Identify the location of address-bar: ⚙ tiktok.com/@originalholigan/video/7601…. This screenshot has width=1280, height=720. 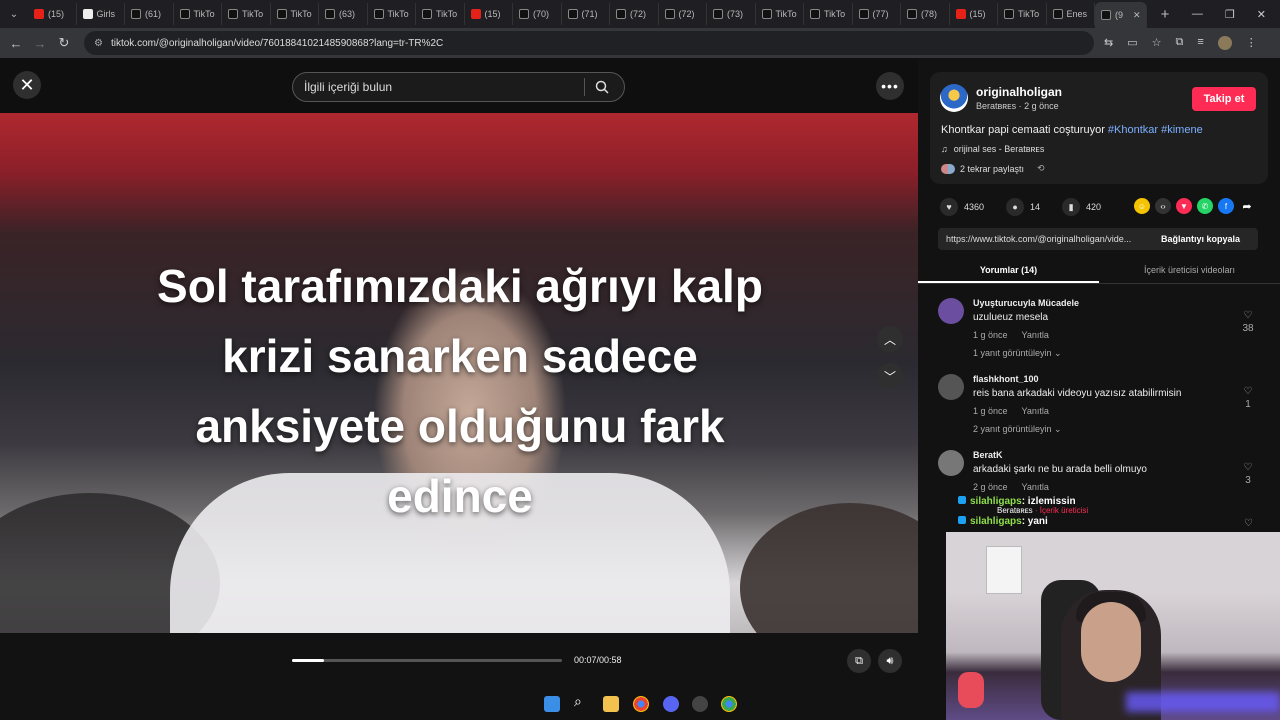
(589, 43).